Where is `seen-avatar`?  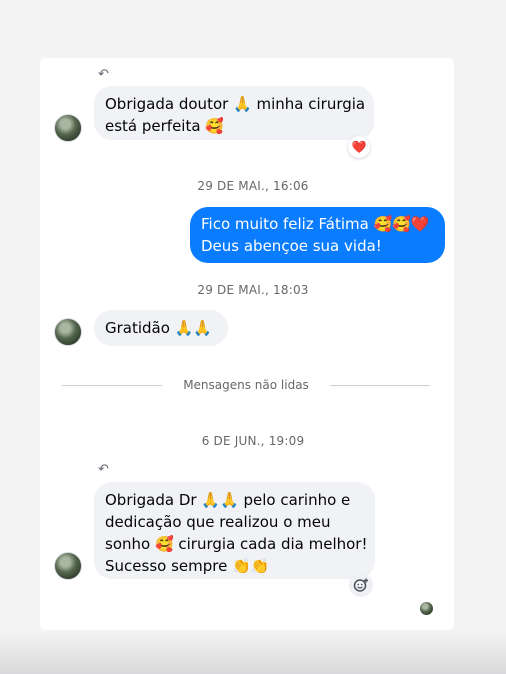 seen-avatar is located at coordinates (426, 608).